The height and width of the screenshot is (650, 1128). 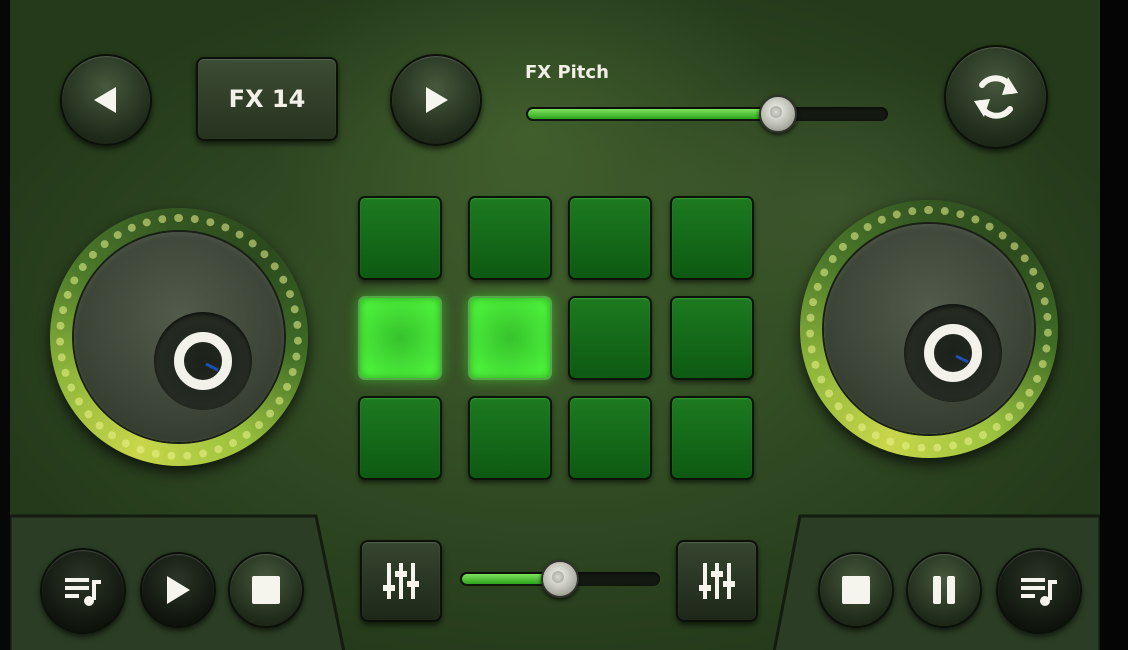 I want to click on sync-icon, so click(x=996, y=97).